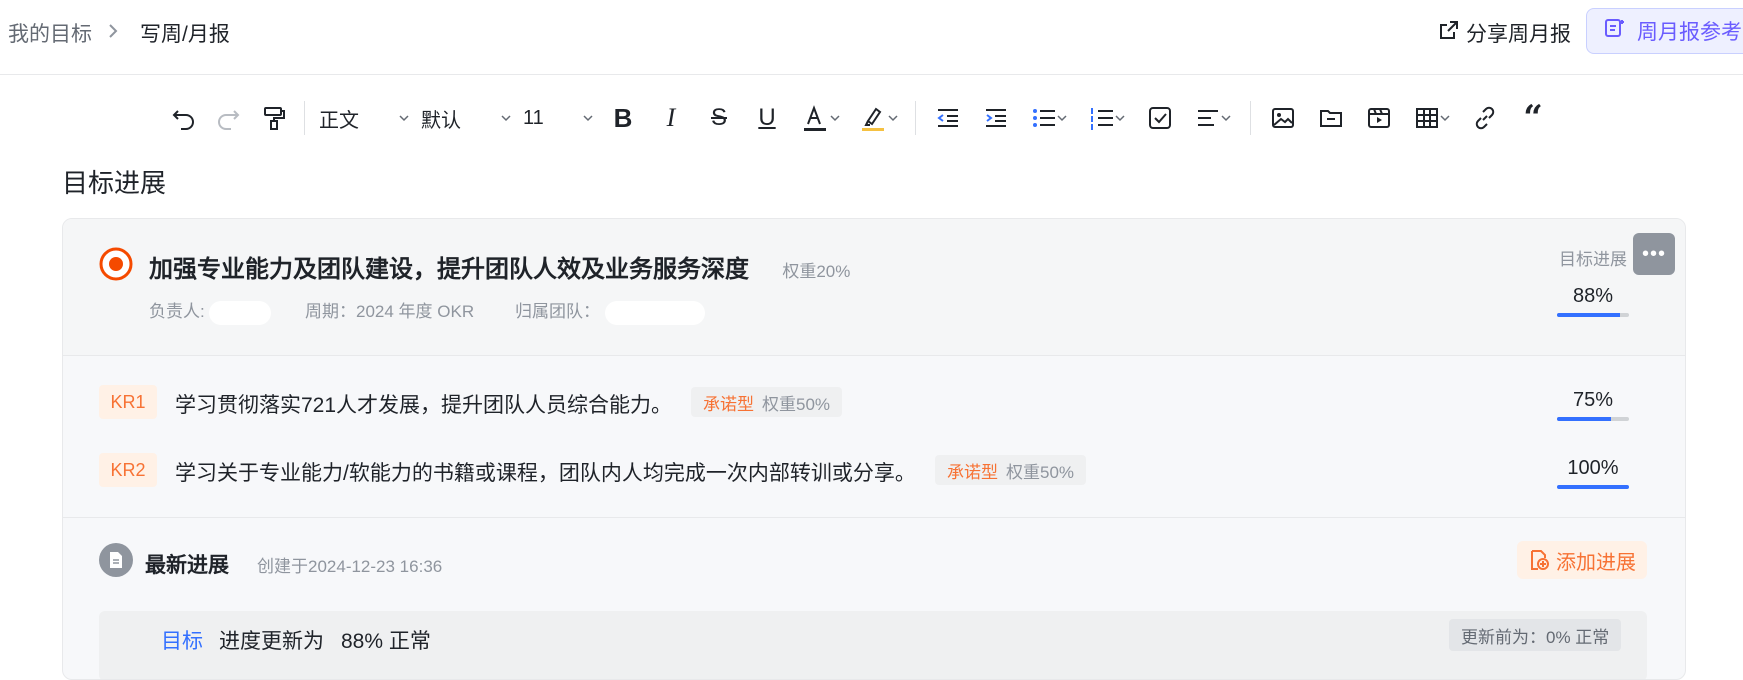 Image resolution: width=1743 pixels, height=680 pixels. I want to click on kr2-weight: 权重50%, so click(1040, 472).